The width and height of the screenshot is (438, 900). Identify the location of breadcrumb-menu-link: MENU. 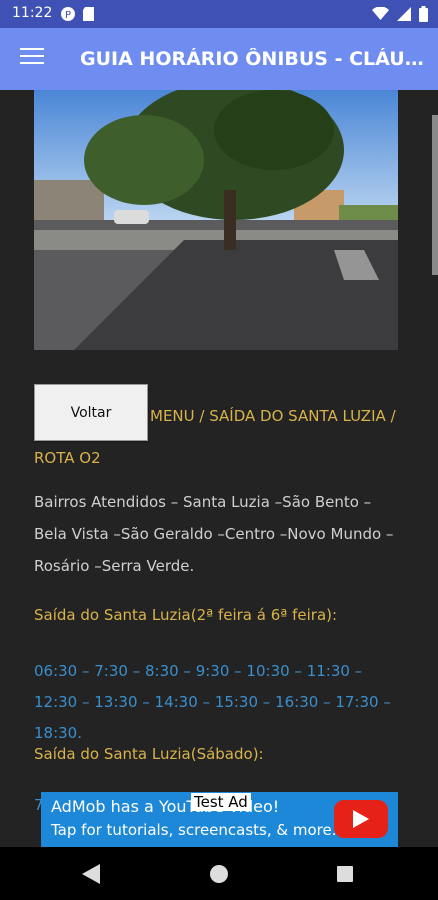
(172, 416).